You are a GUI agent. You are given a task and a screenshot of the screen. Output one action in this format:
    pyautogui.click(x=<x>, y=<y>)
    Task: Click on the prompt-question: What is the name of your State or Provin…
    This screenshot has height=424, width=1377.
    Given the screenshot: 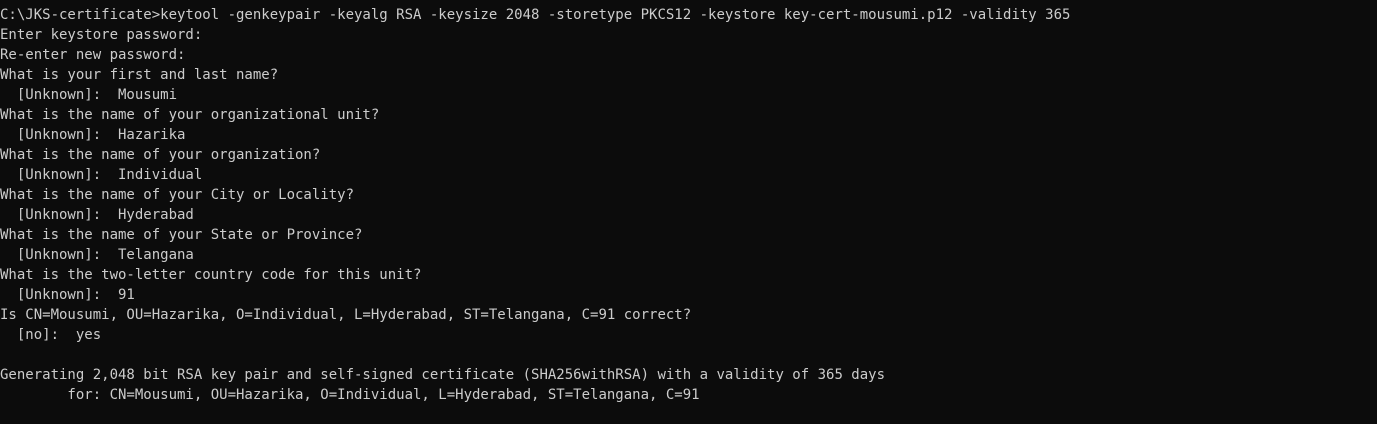 What is the action you would take?
    pyautogui.click(x=181, y=235)
    